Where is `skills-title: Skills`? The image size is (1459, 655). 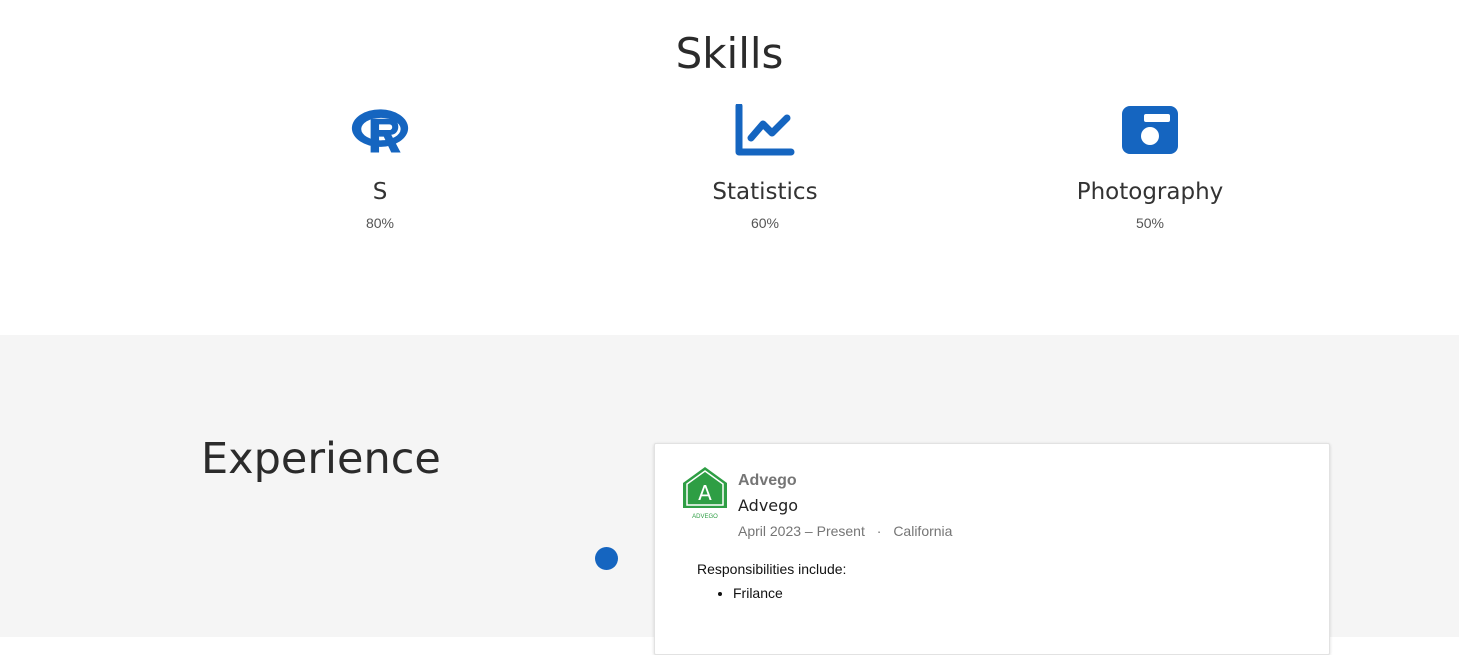
skills-title: Skills is located at coordinates (729, 53).